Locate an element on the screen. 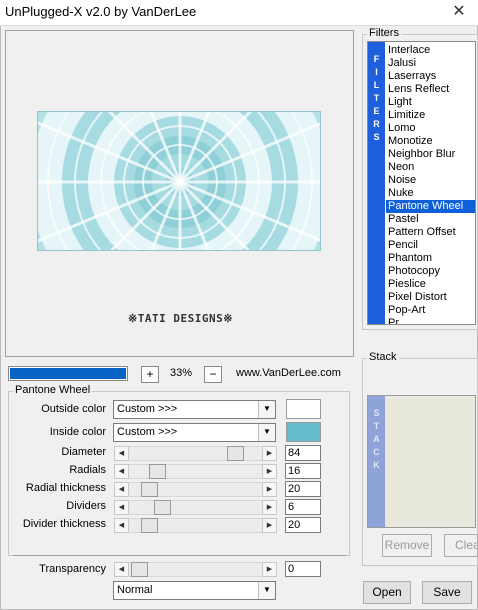 The height and width of the screenshot is (610, 478). diameter-label: Diameter is located at coordinates (83, 452).